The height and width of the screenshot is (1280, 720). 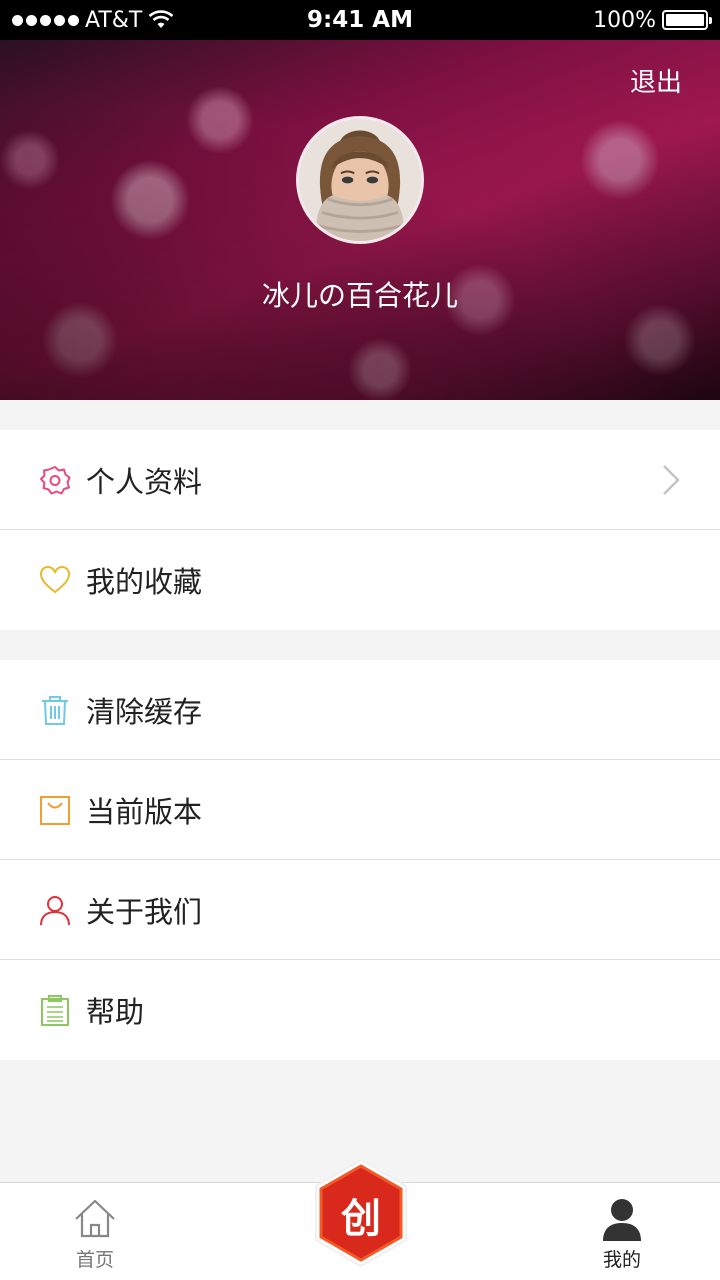 What do you see at coordinates (687, 20) in the screenshot?
I see `battery-icon` at bounding box center [687, 20].